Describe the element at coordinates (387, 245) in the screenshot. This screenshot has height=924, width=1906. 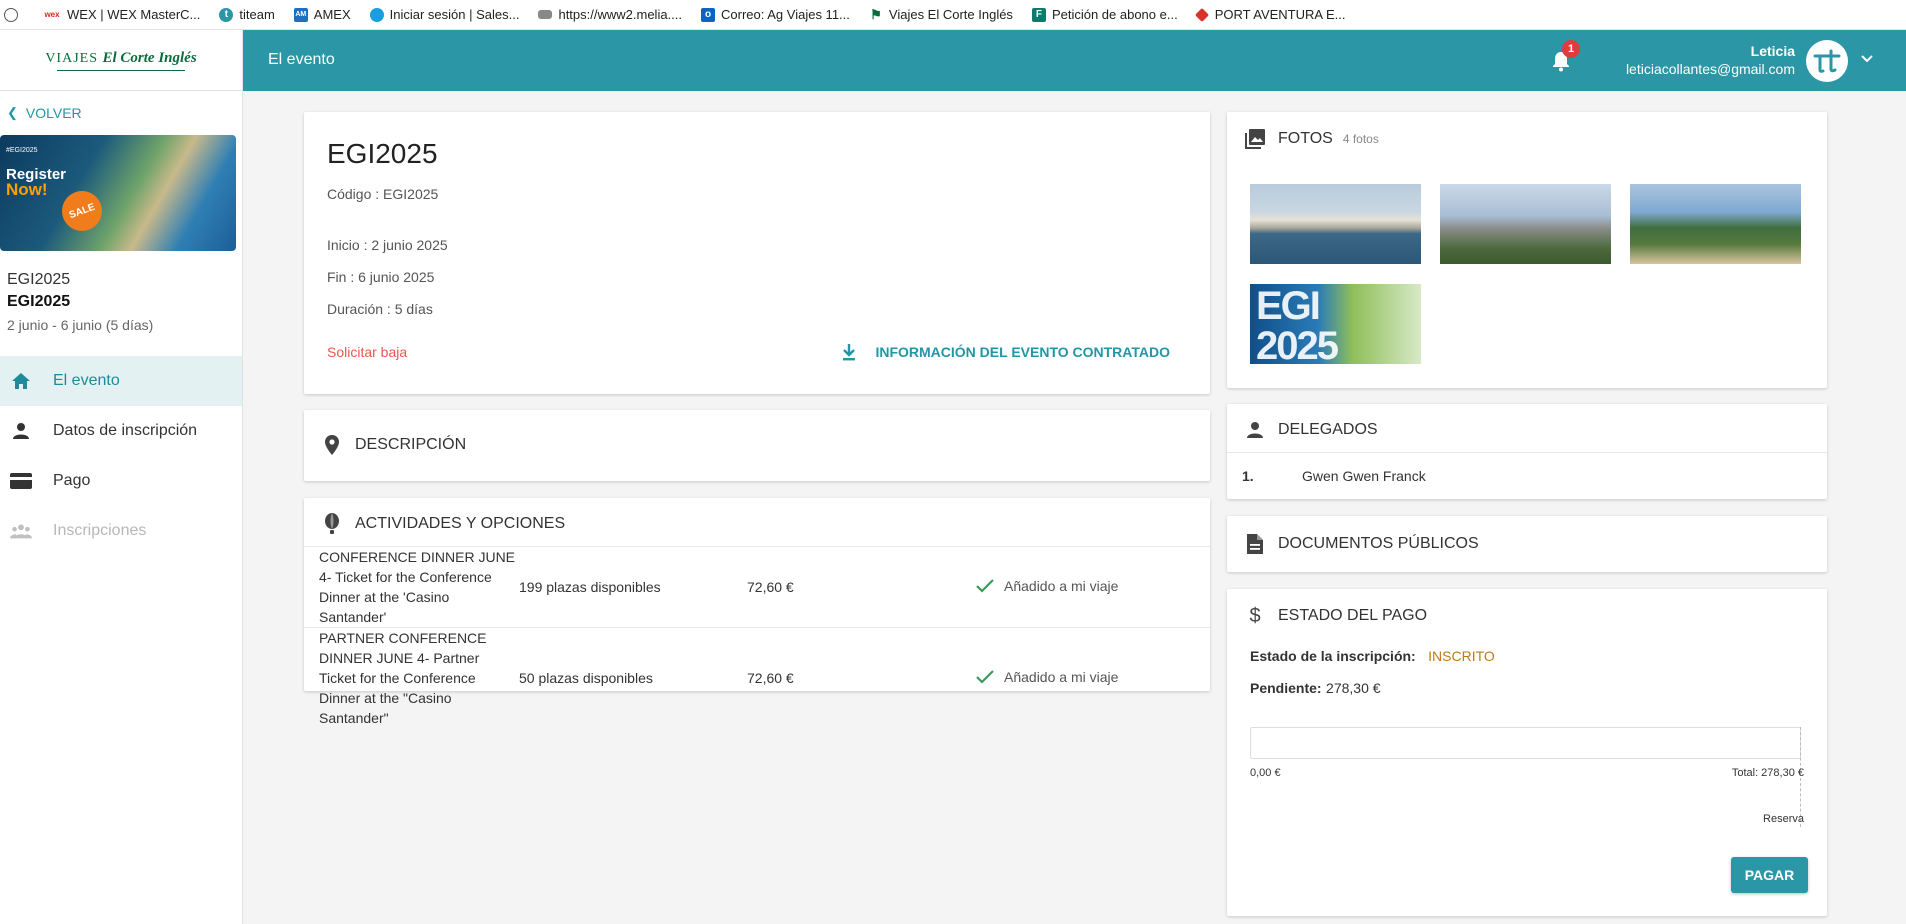
I see `event-start: Inicio : 2 junio 2025` at that location.